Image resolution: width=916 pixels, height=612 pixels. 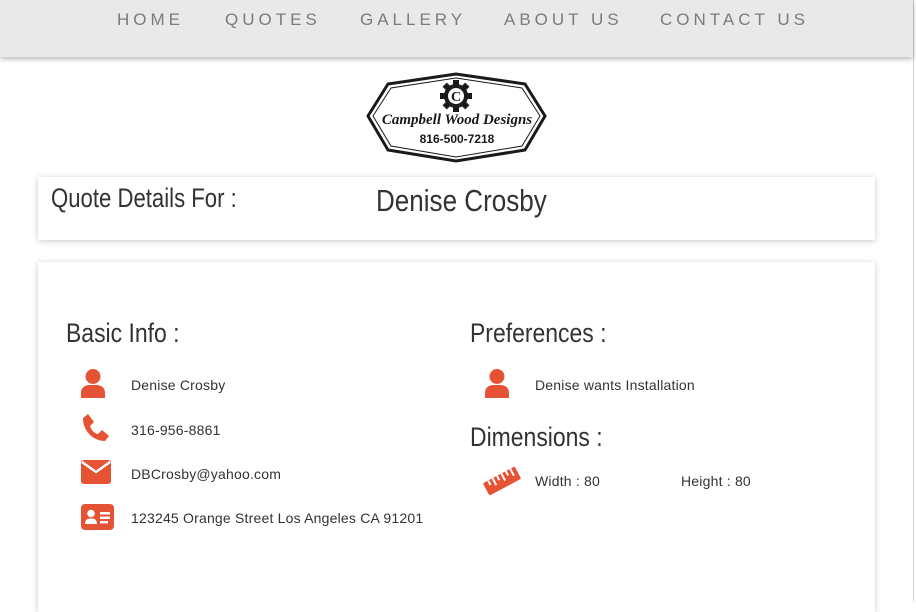 I want to click on campbell-wood-designs-logo: C Campbell Wood Designs 816-500-7218, so click(x=456, y=118).